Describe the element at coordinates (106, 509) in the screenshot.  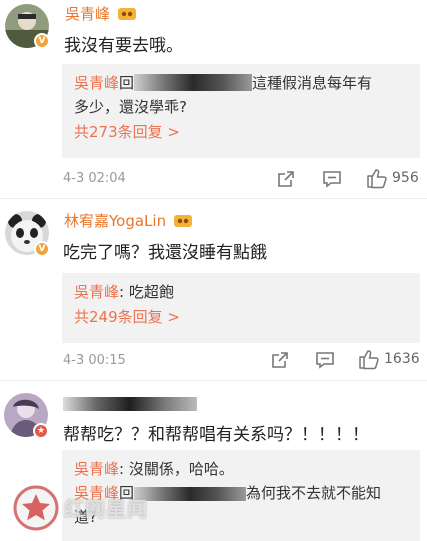
I see `watermark-text: 红网星闻` at that location.